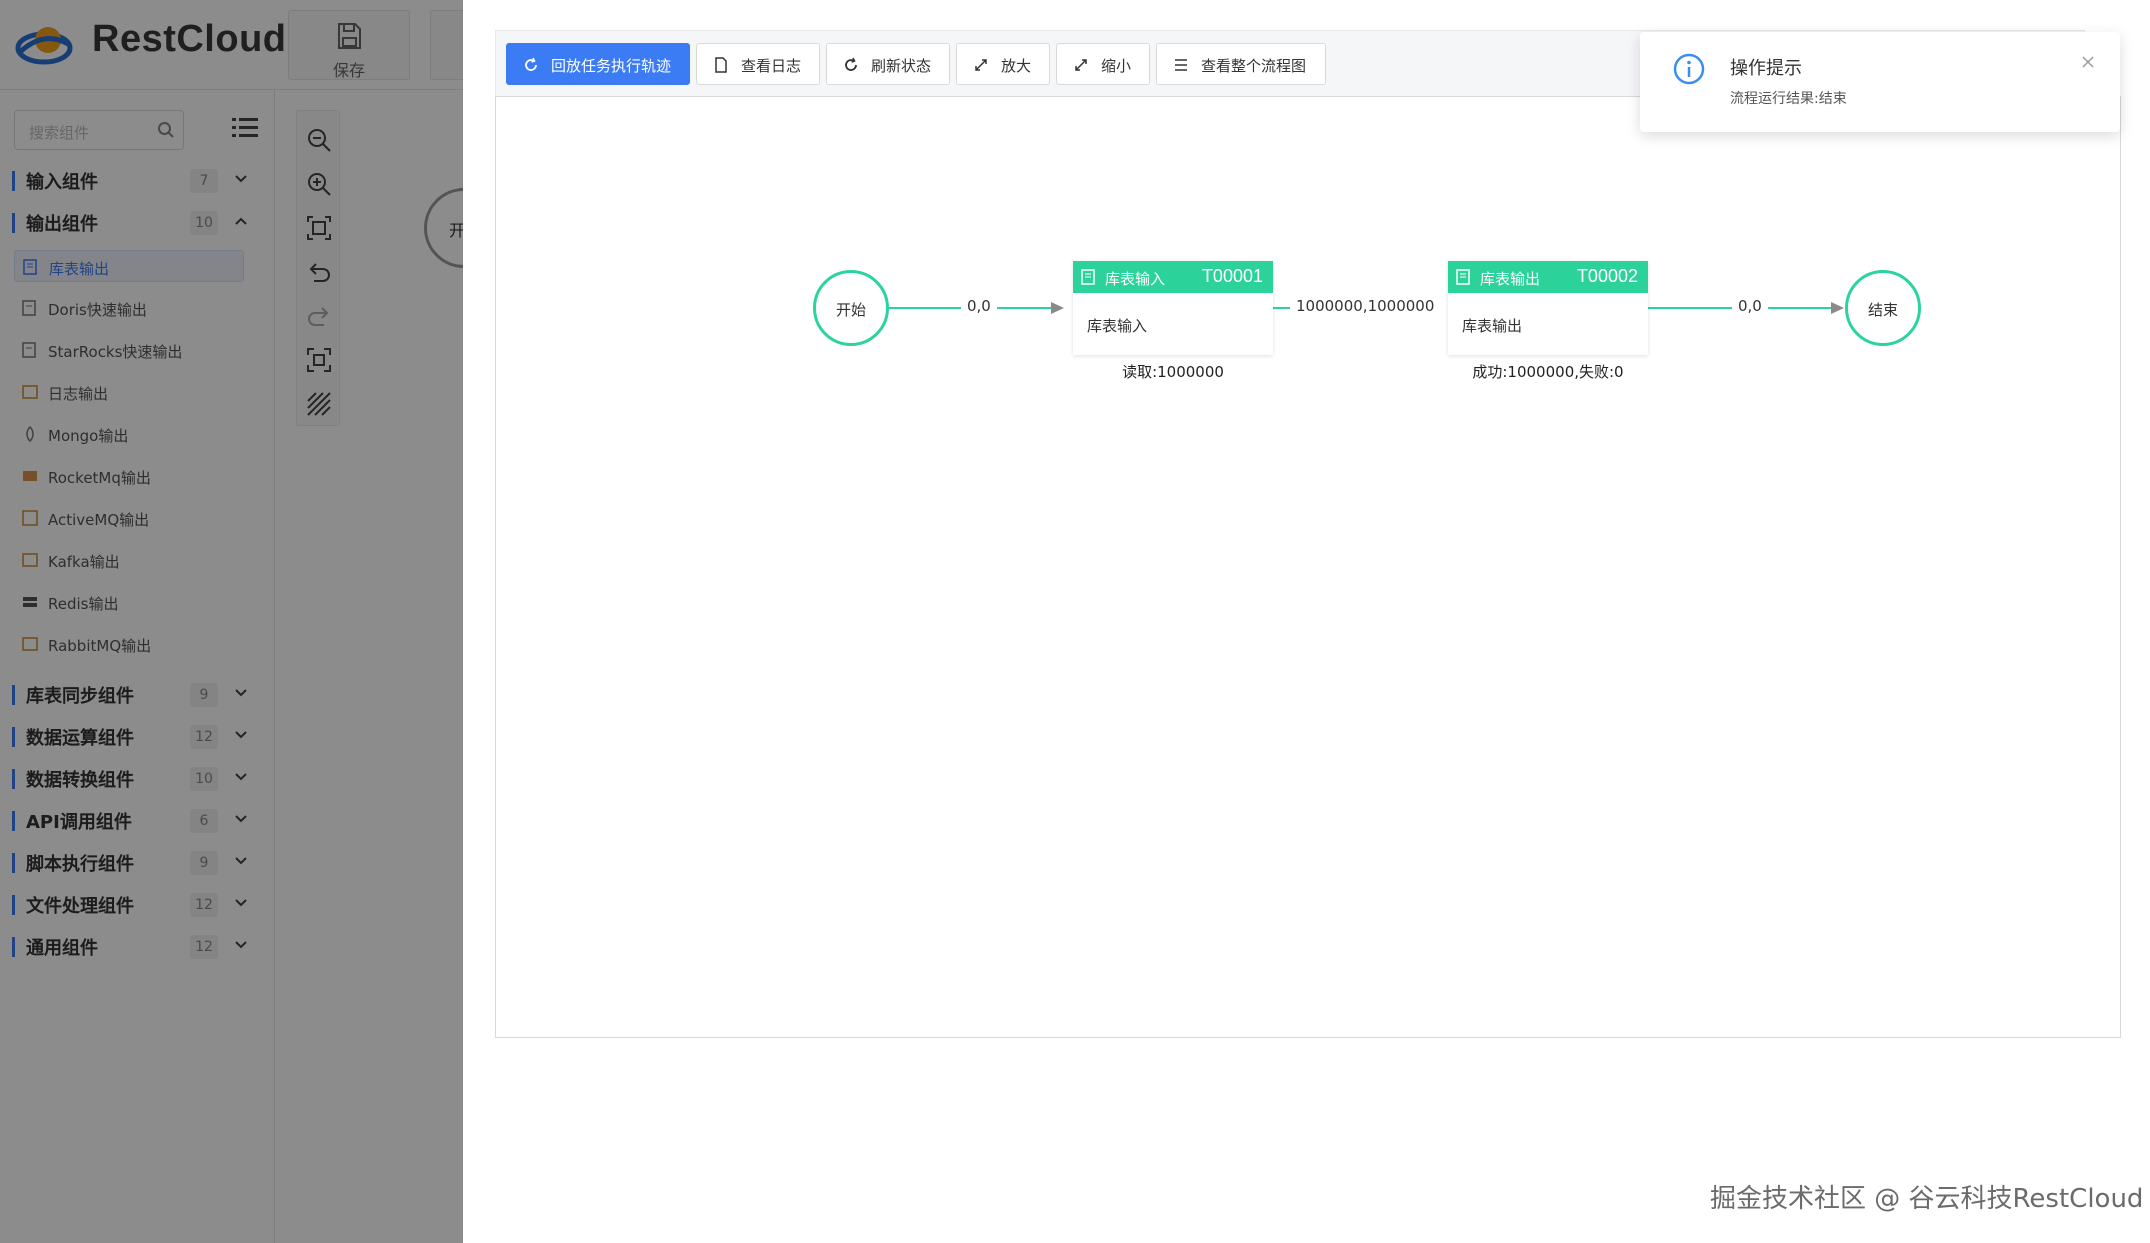  I want to click on refresh-status-label: 刷新状态, so click(901, 66).